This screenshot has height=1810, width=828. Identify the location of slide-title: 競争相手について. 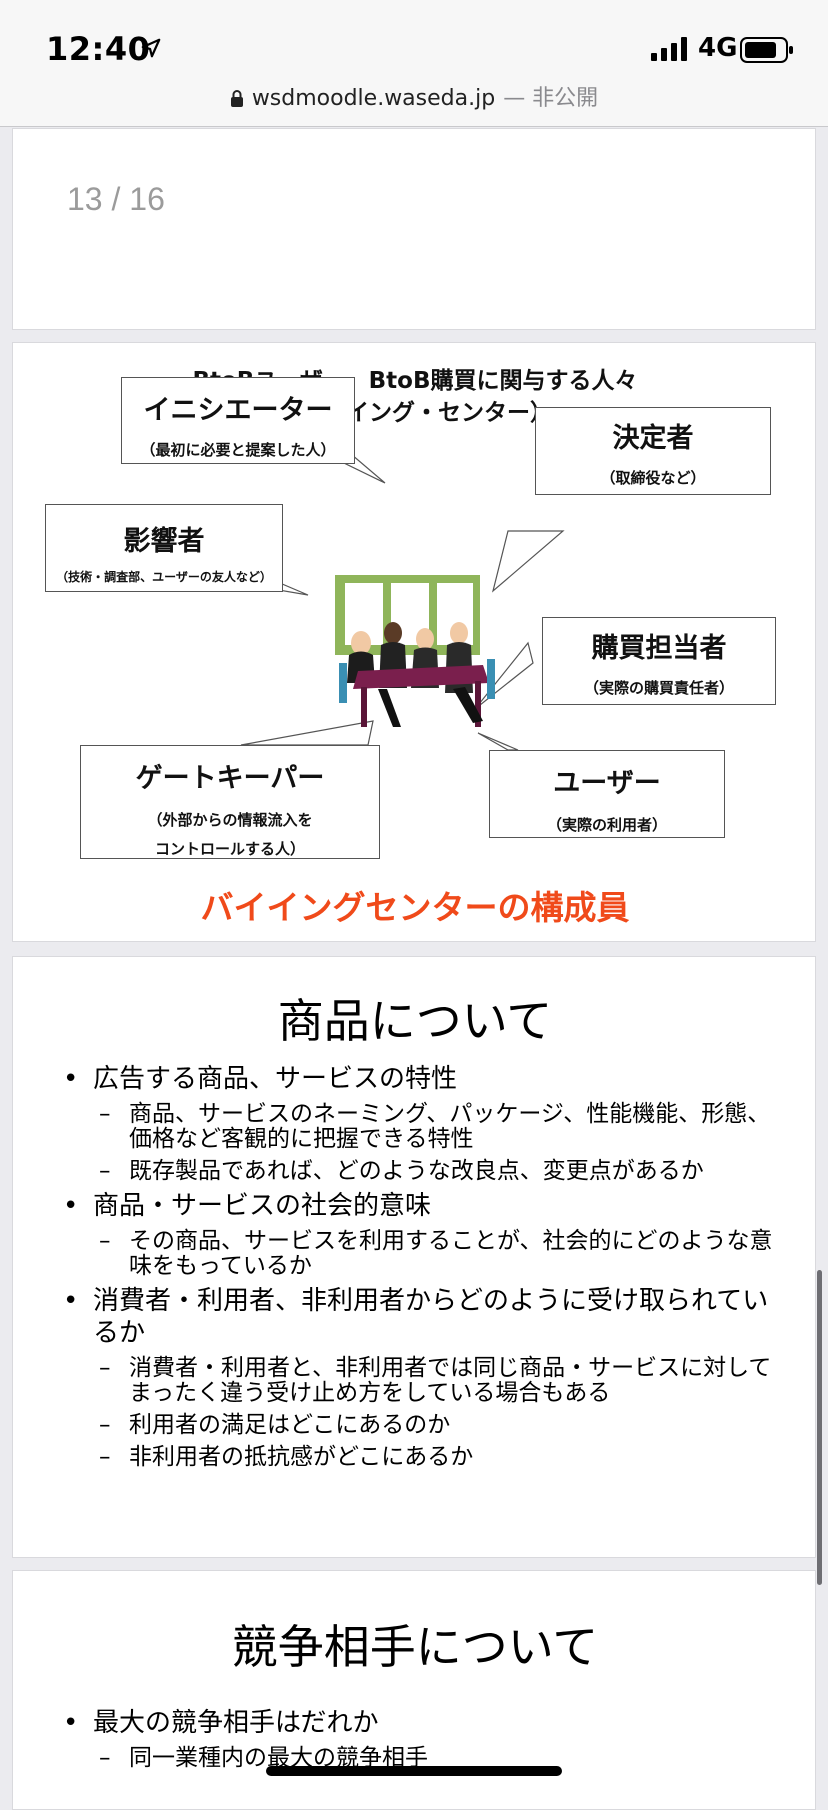
(415, 1647).